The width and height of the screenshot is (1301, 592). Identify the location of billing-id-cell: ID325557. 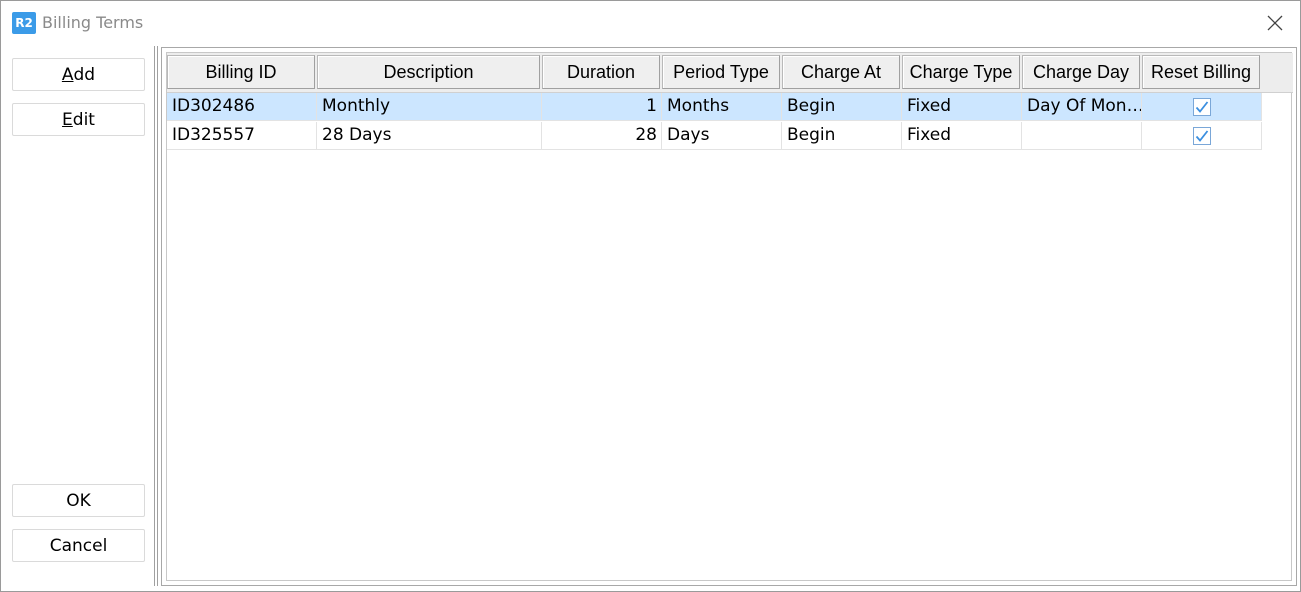
(242, 136).